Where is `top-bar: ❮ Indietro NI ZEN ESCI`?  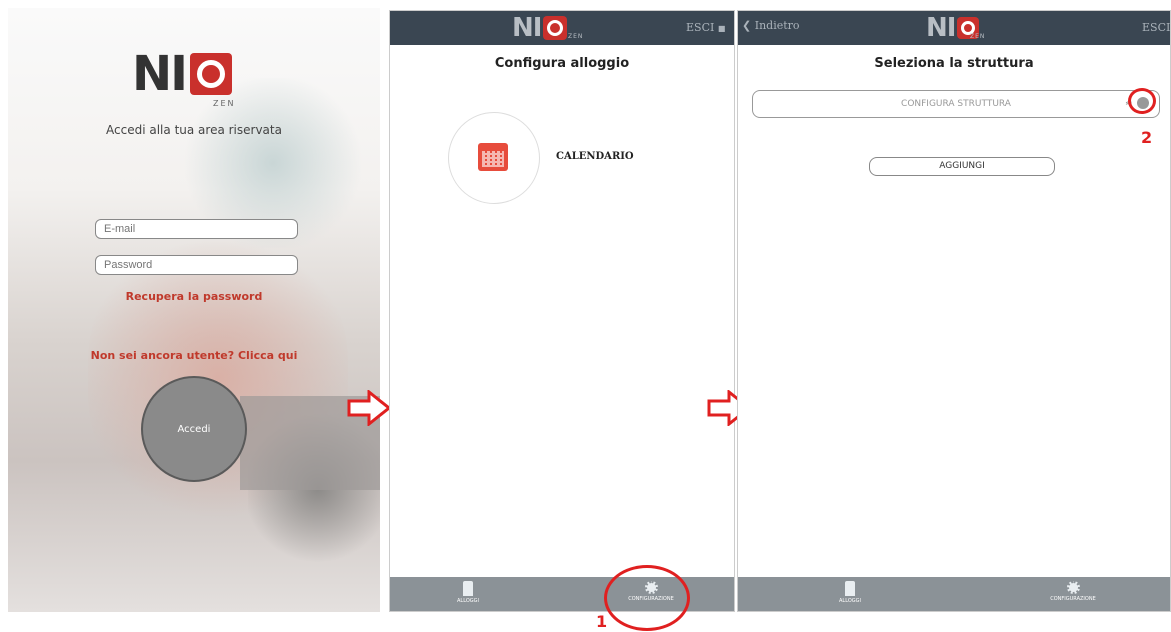 top-bar: ❮ Indietro NI ZEN ESCI is located at coordinates (954, 28).